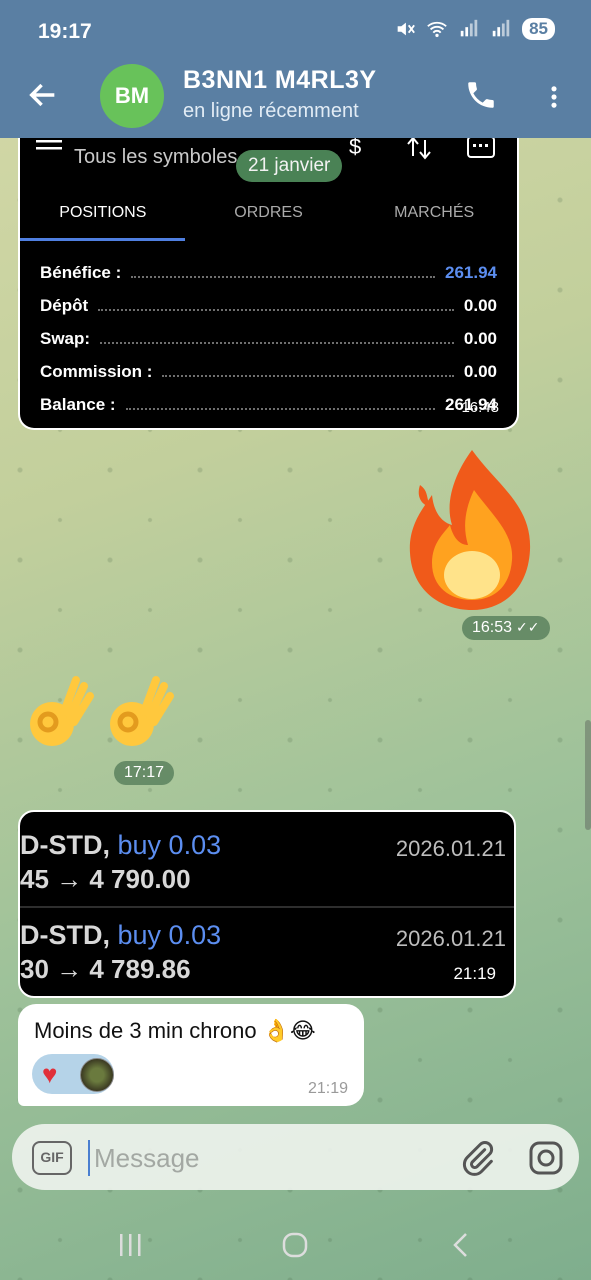 Image resolution: width=591 pixels, height=1280 pixels. Describe the element at coordinates (64, 305) in the screenshot. I see `row-label: Dépôt` at that location.